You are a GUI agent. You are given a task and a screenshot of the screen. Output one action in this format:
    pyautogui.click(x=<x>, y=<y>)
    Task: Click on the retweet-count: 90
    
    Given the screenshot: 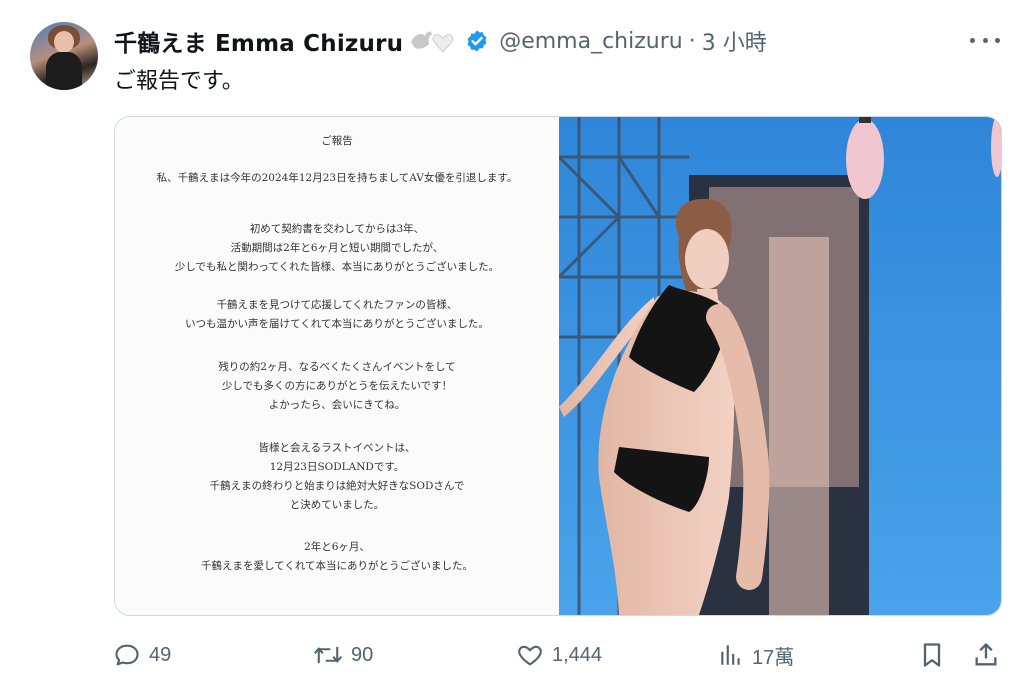 What is the action you would take?
    pyautogui.click(x=362, y=654)
    